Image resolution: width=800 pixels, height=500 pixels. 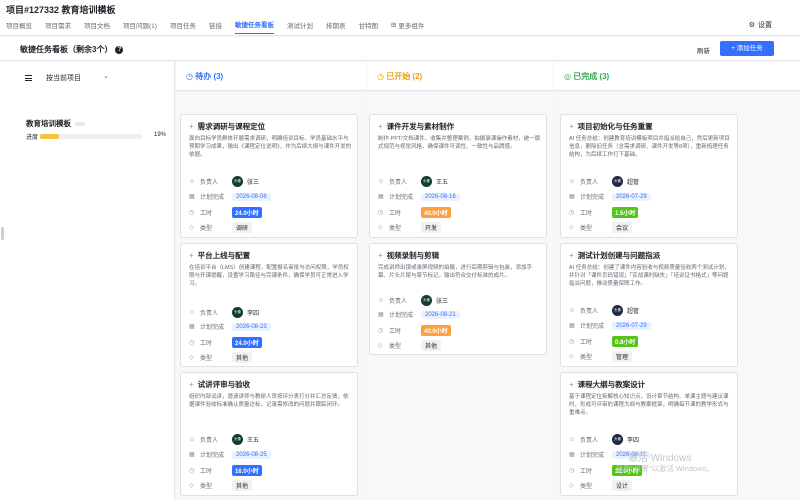 What do you see at coordinates (440, 314) in the screenshot?
I see `planned-date: 2026-08-21` at bounding box center [440, 314].